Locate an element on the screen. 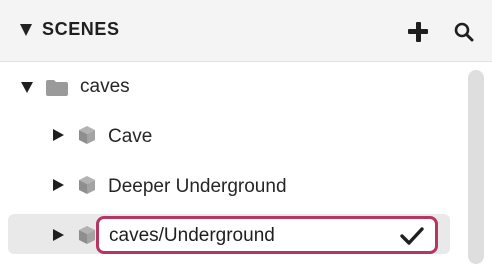 This screenshot has height=264, width=492. tree-item-caves-folder is located at coordinates (229, 86).